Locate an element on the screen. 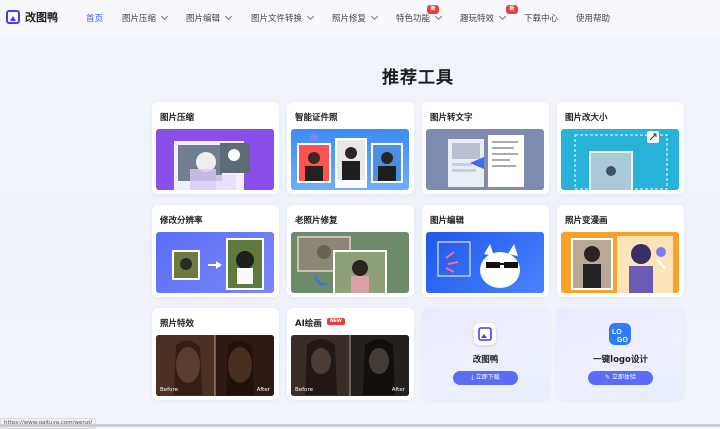 Image resolution: width=720 pixels, height=429 pixels. card-title: 图片压缩 is located at coordinates (177, 118).